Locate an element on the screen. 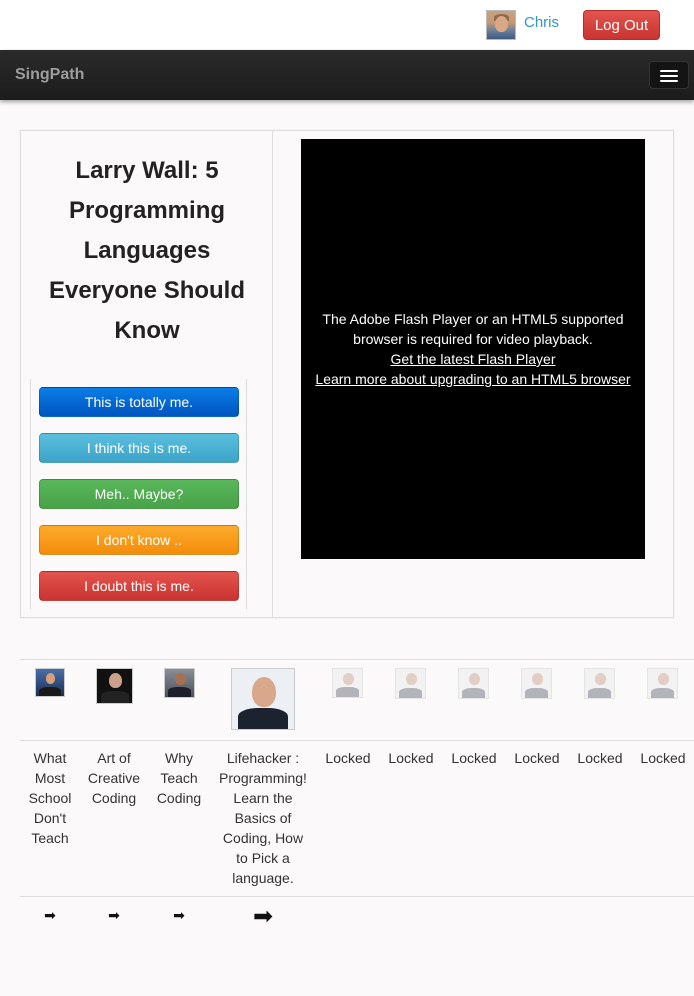 This screenshot has width=694, height=996. user-avatar is located at coordinates (501, 25).